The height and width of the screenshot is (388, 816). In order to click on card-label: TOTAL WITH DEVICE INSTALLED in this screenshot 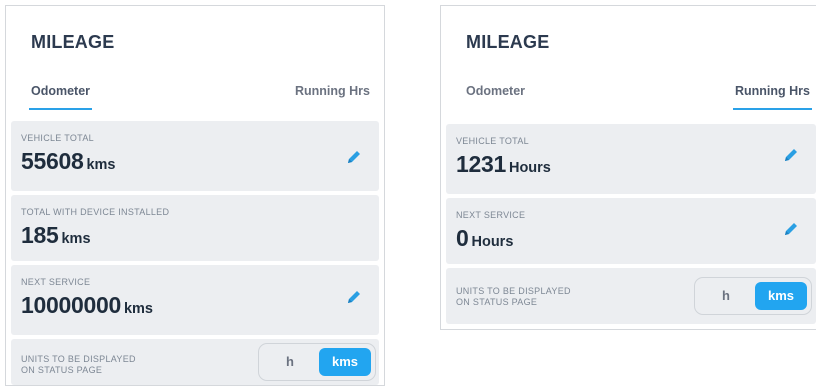, I will do `click(95, 212)`.